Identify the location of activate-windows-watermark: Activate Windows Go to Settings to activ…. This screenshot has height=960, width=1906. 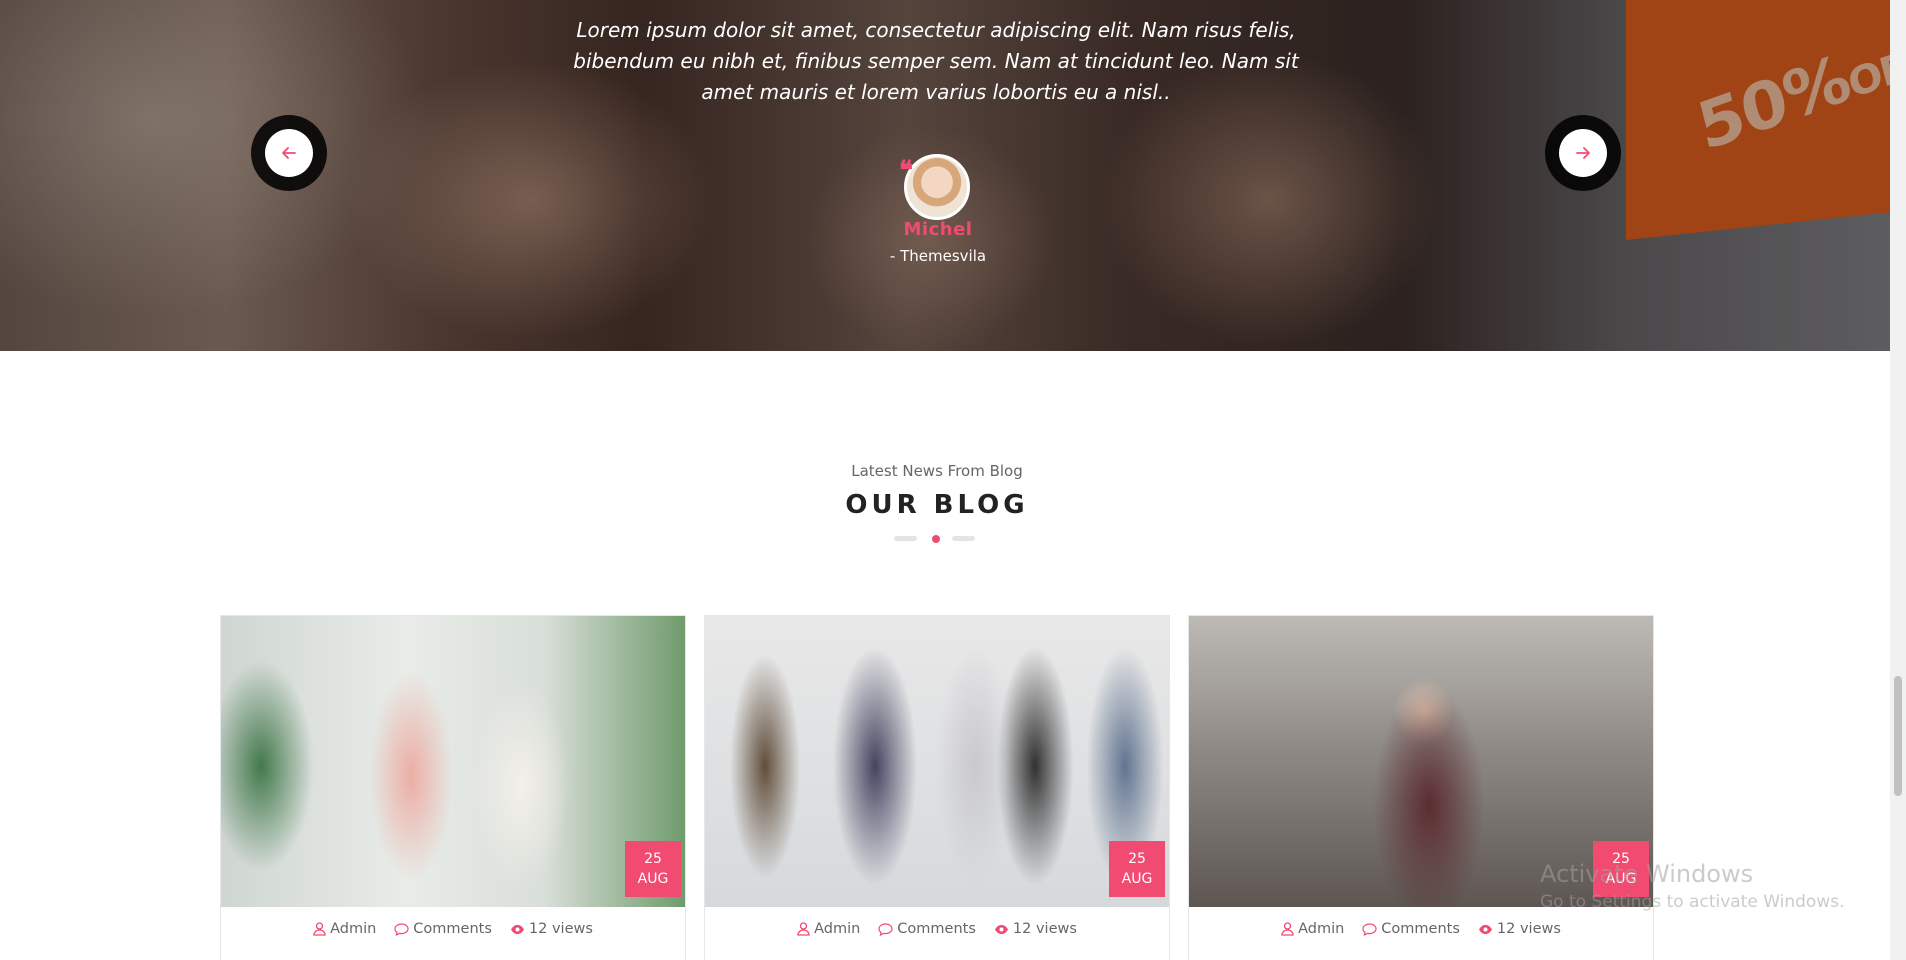
(1692, 886).